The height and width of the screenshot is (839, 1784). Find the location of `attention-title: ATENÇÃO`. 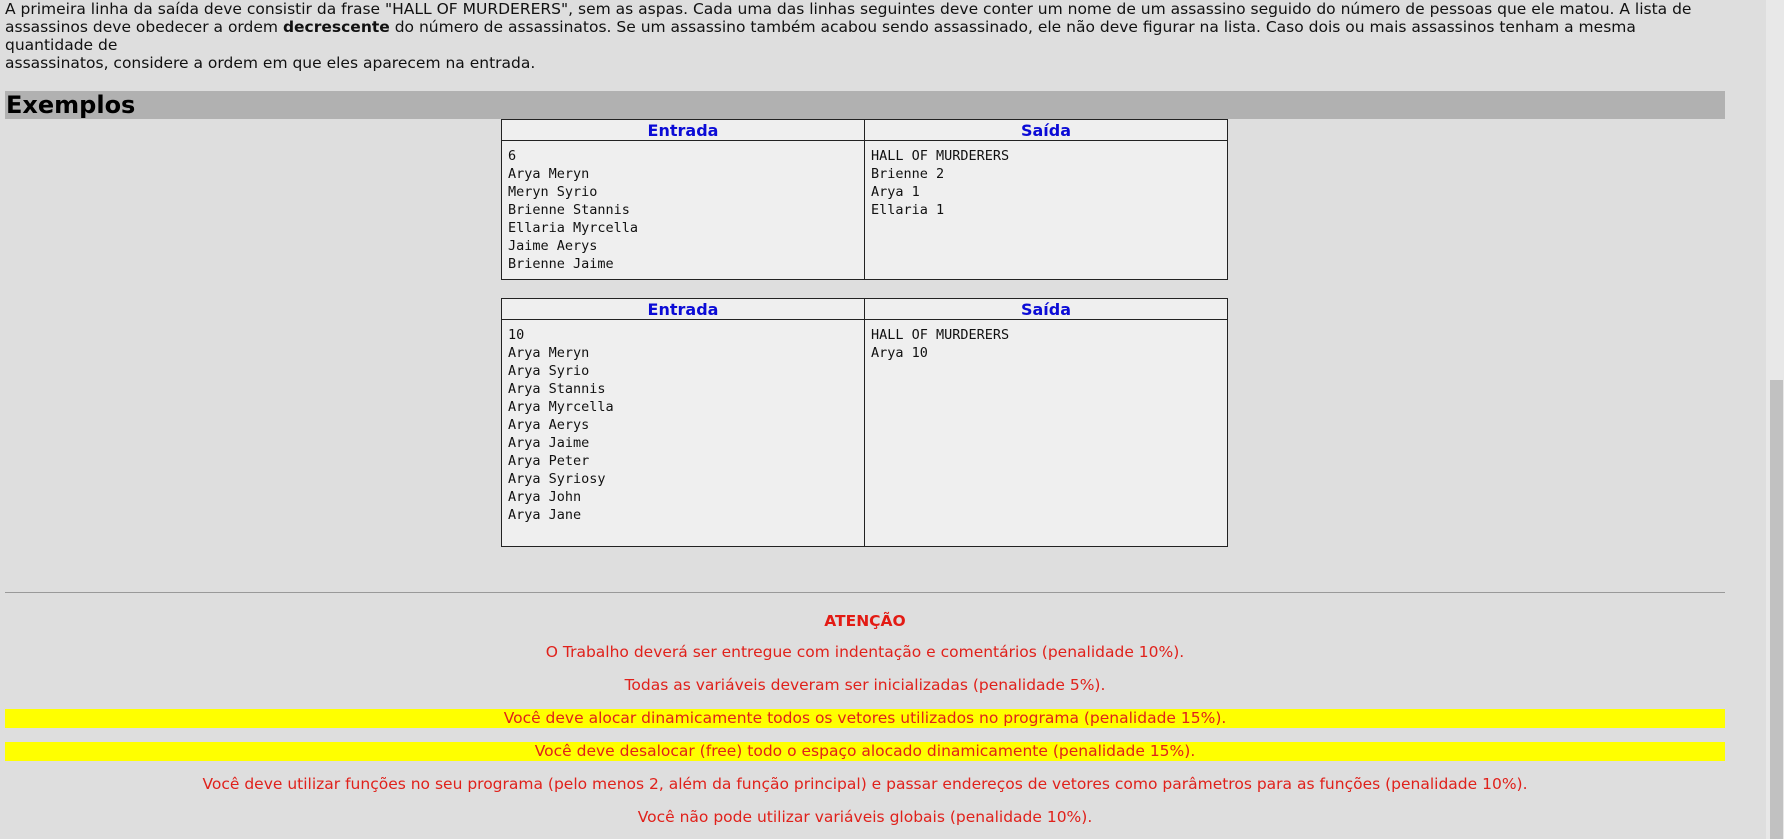

attention-title: ATENÇÃO is located at coordinates (865, 621).